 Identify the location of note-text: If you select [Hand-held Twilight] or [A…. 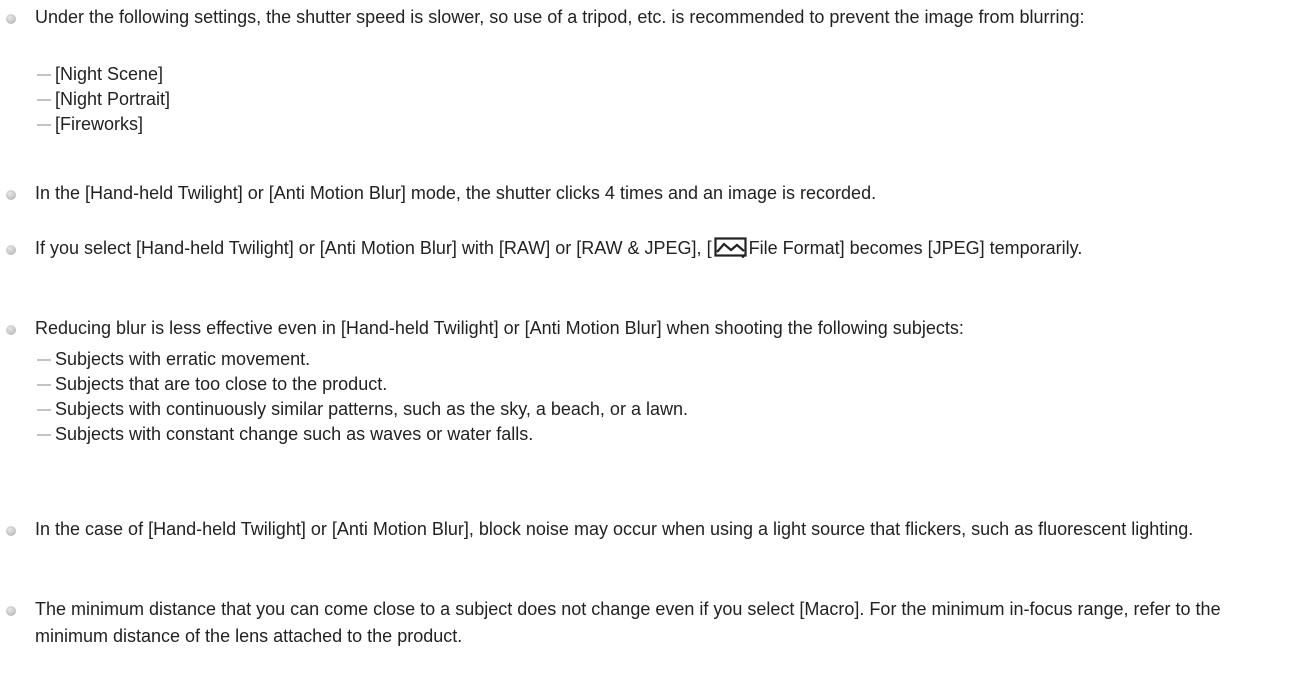
(657, 248).